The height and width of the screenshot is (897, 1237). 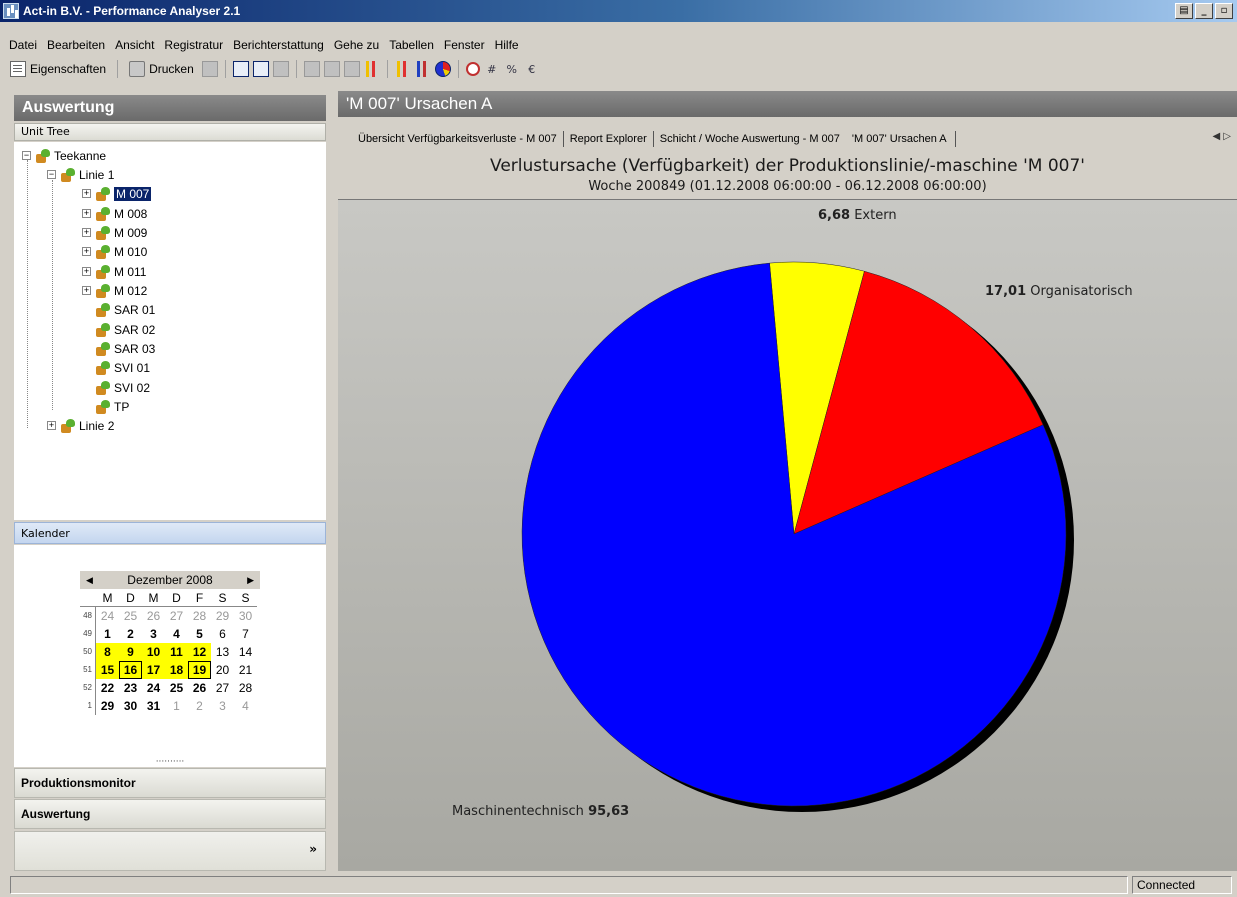 What do you see at coordinates (532, 69) in the screenshot?
I see `euro-icon: €` at bounding box center [532, 69].